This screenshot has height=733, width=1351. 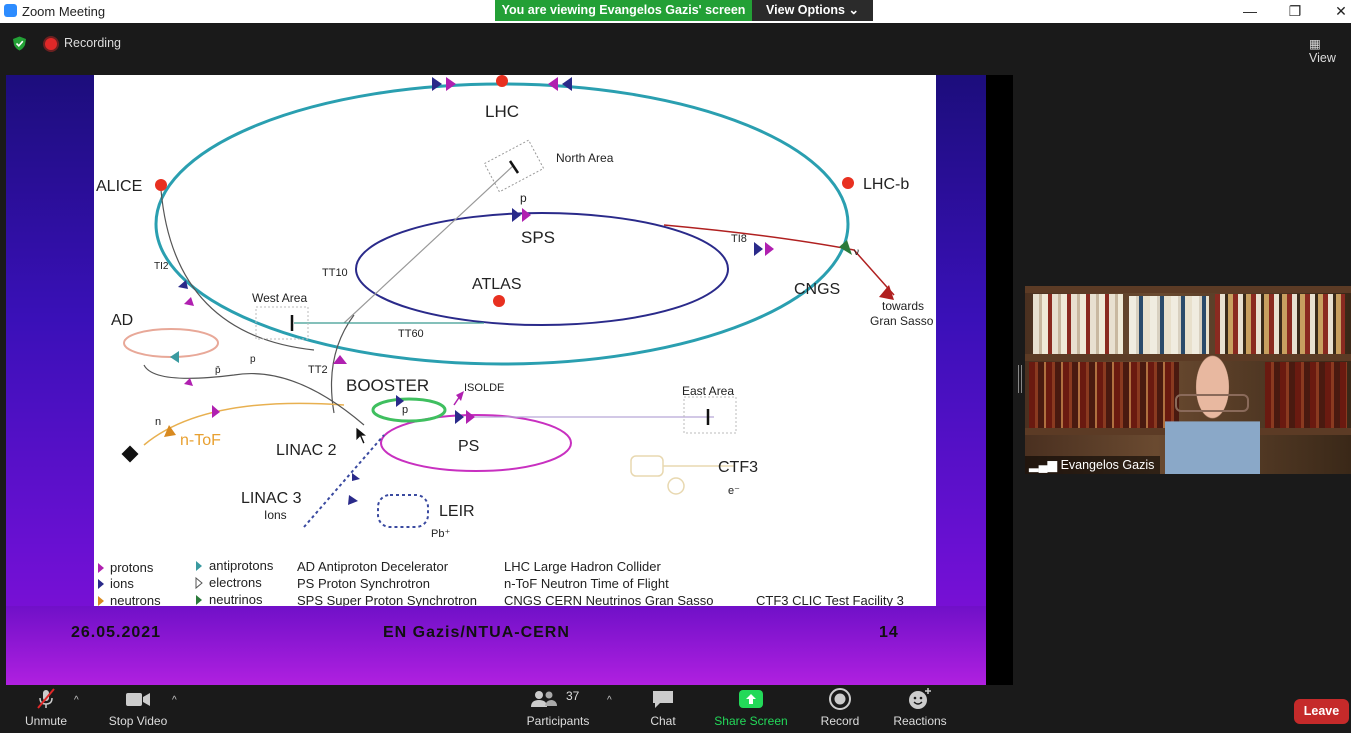 What do you see at coordinates (1107, 465) in the screenshot?
I see `participant-name: Evangelos Gazis` at bounding box center [1107, 465].